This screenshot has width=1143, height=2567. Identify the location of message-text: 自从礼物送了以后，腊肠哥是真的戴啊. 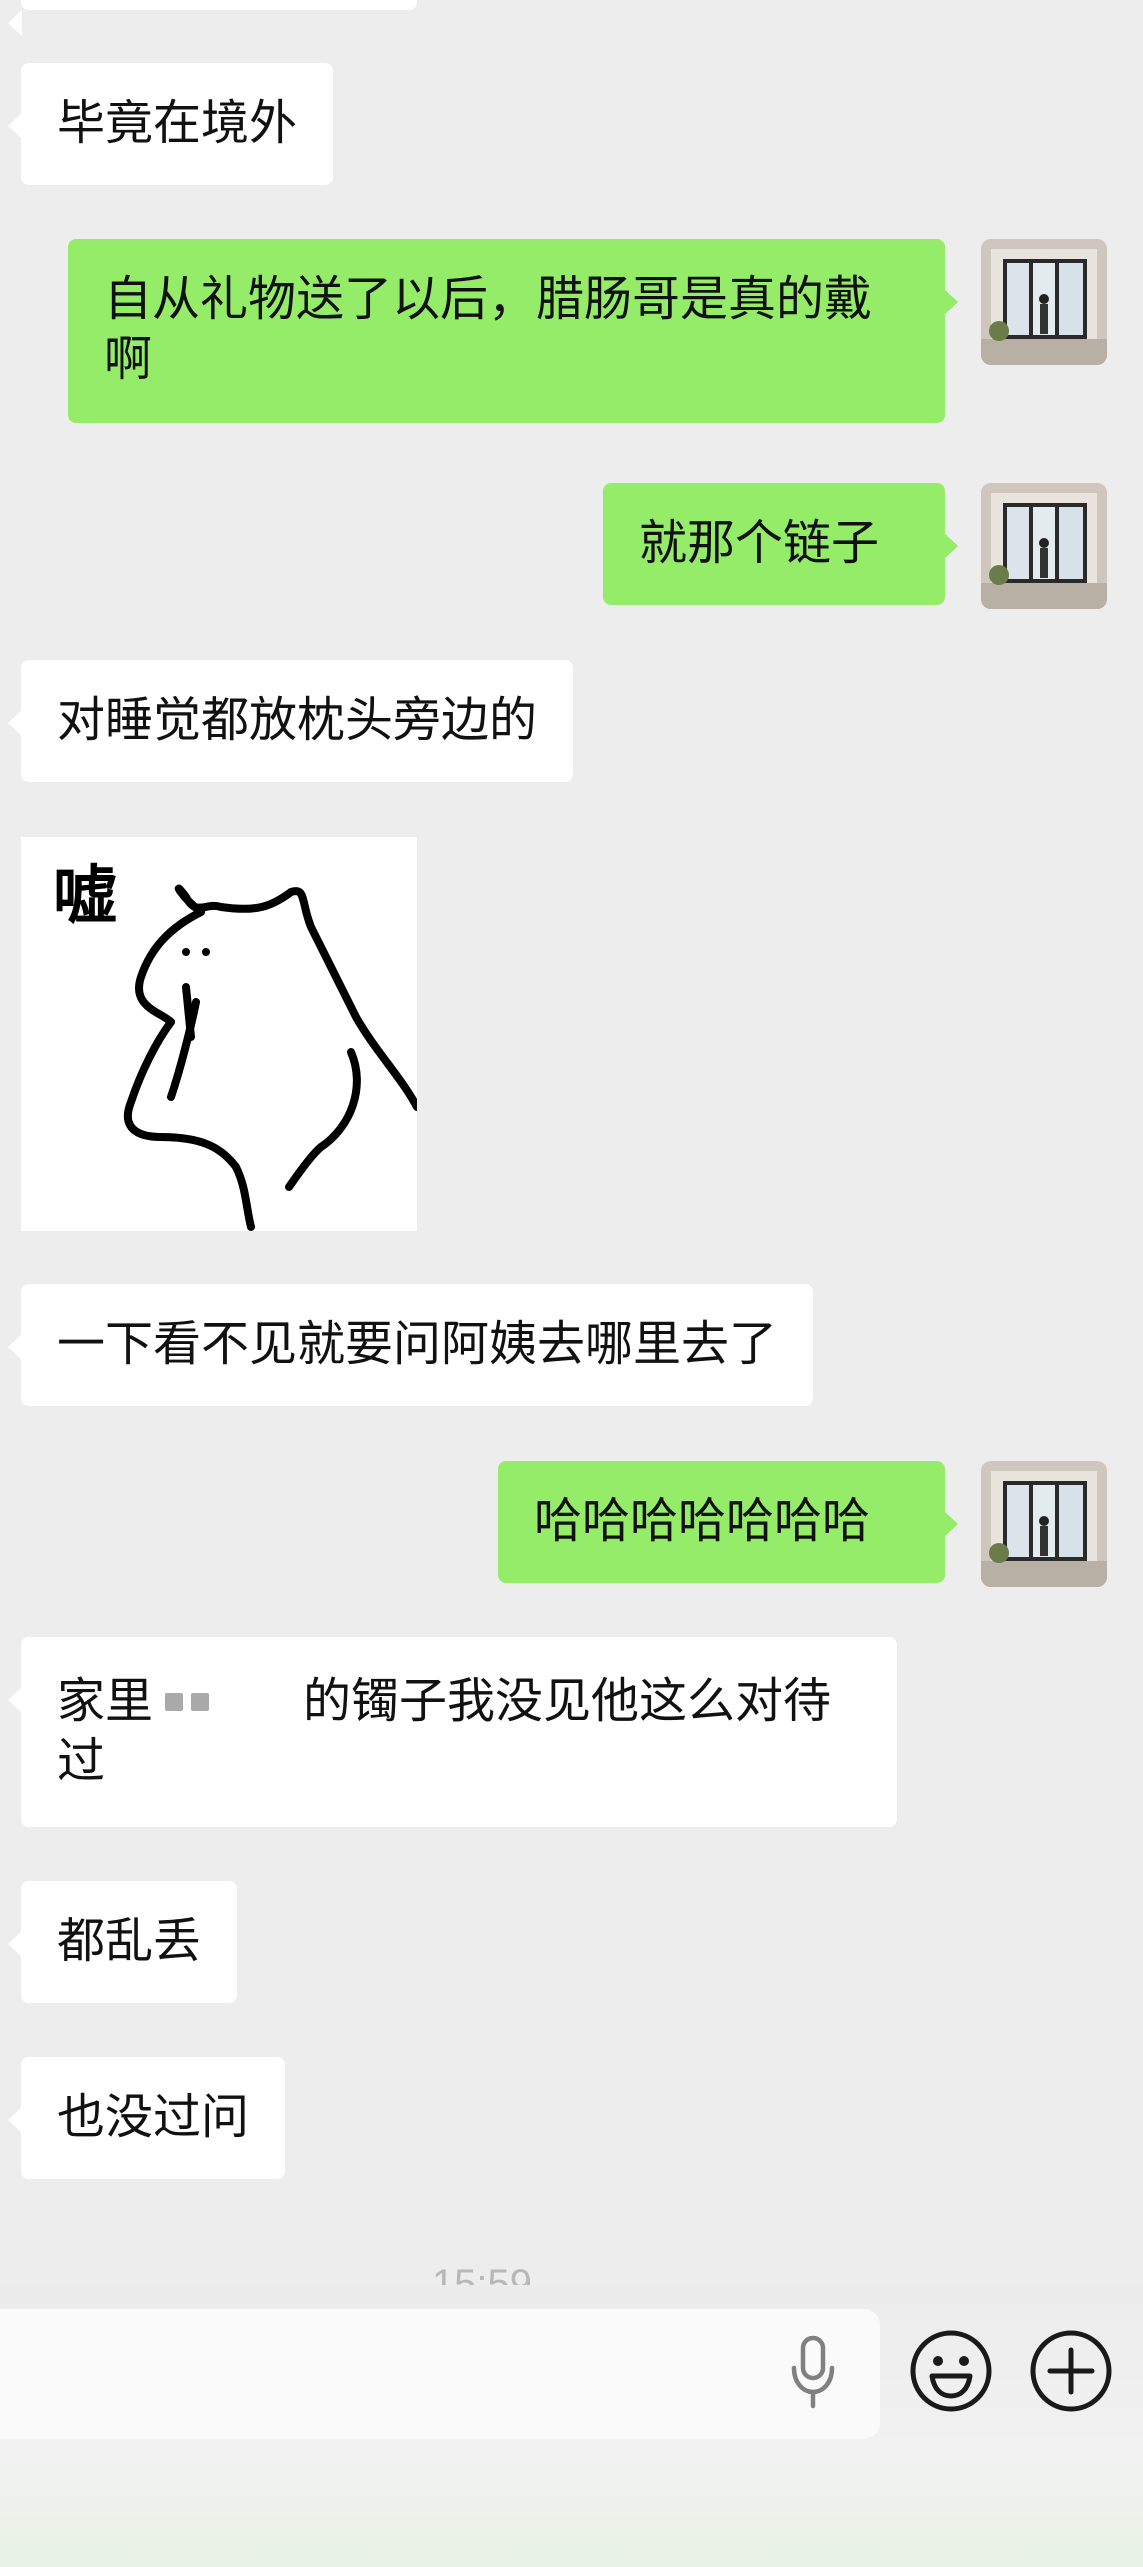
(488, 329).